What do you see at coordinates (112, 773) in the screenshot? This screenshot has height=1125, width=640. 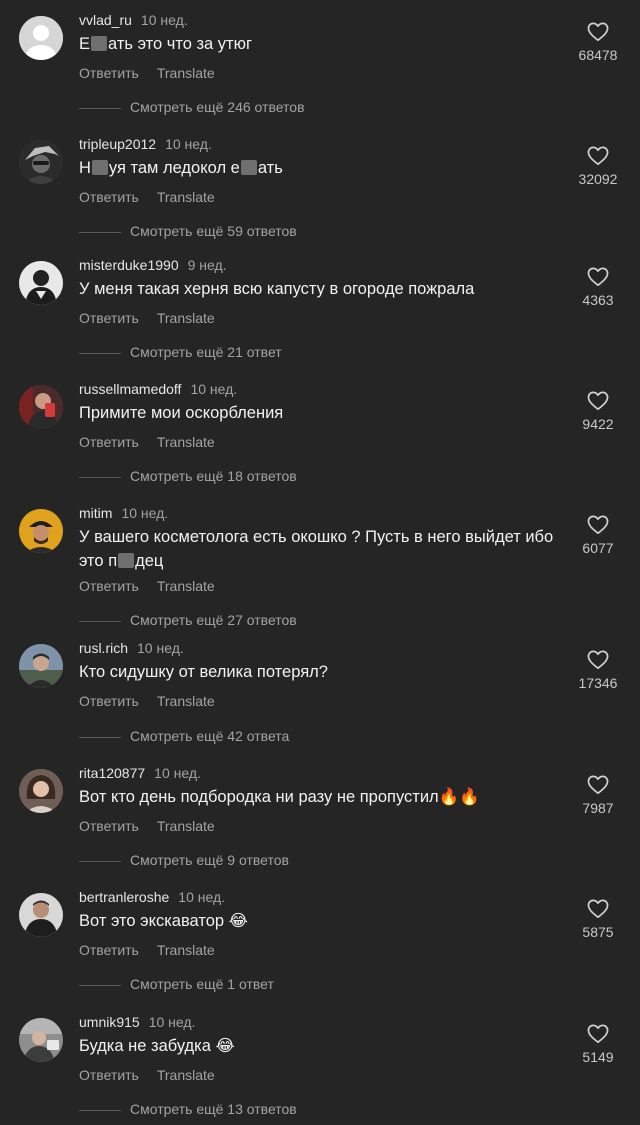 I see `username: rita120877` at bounding box center [112, 773].